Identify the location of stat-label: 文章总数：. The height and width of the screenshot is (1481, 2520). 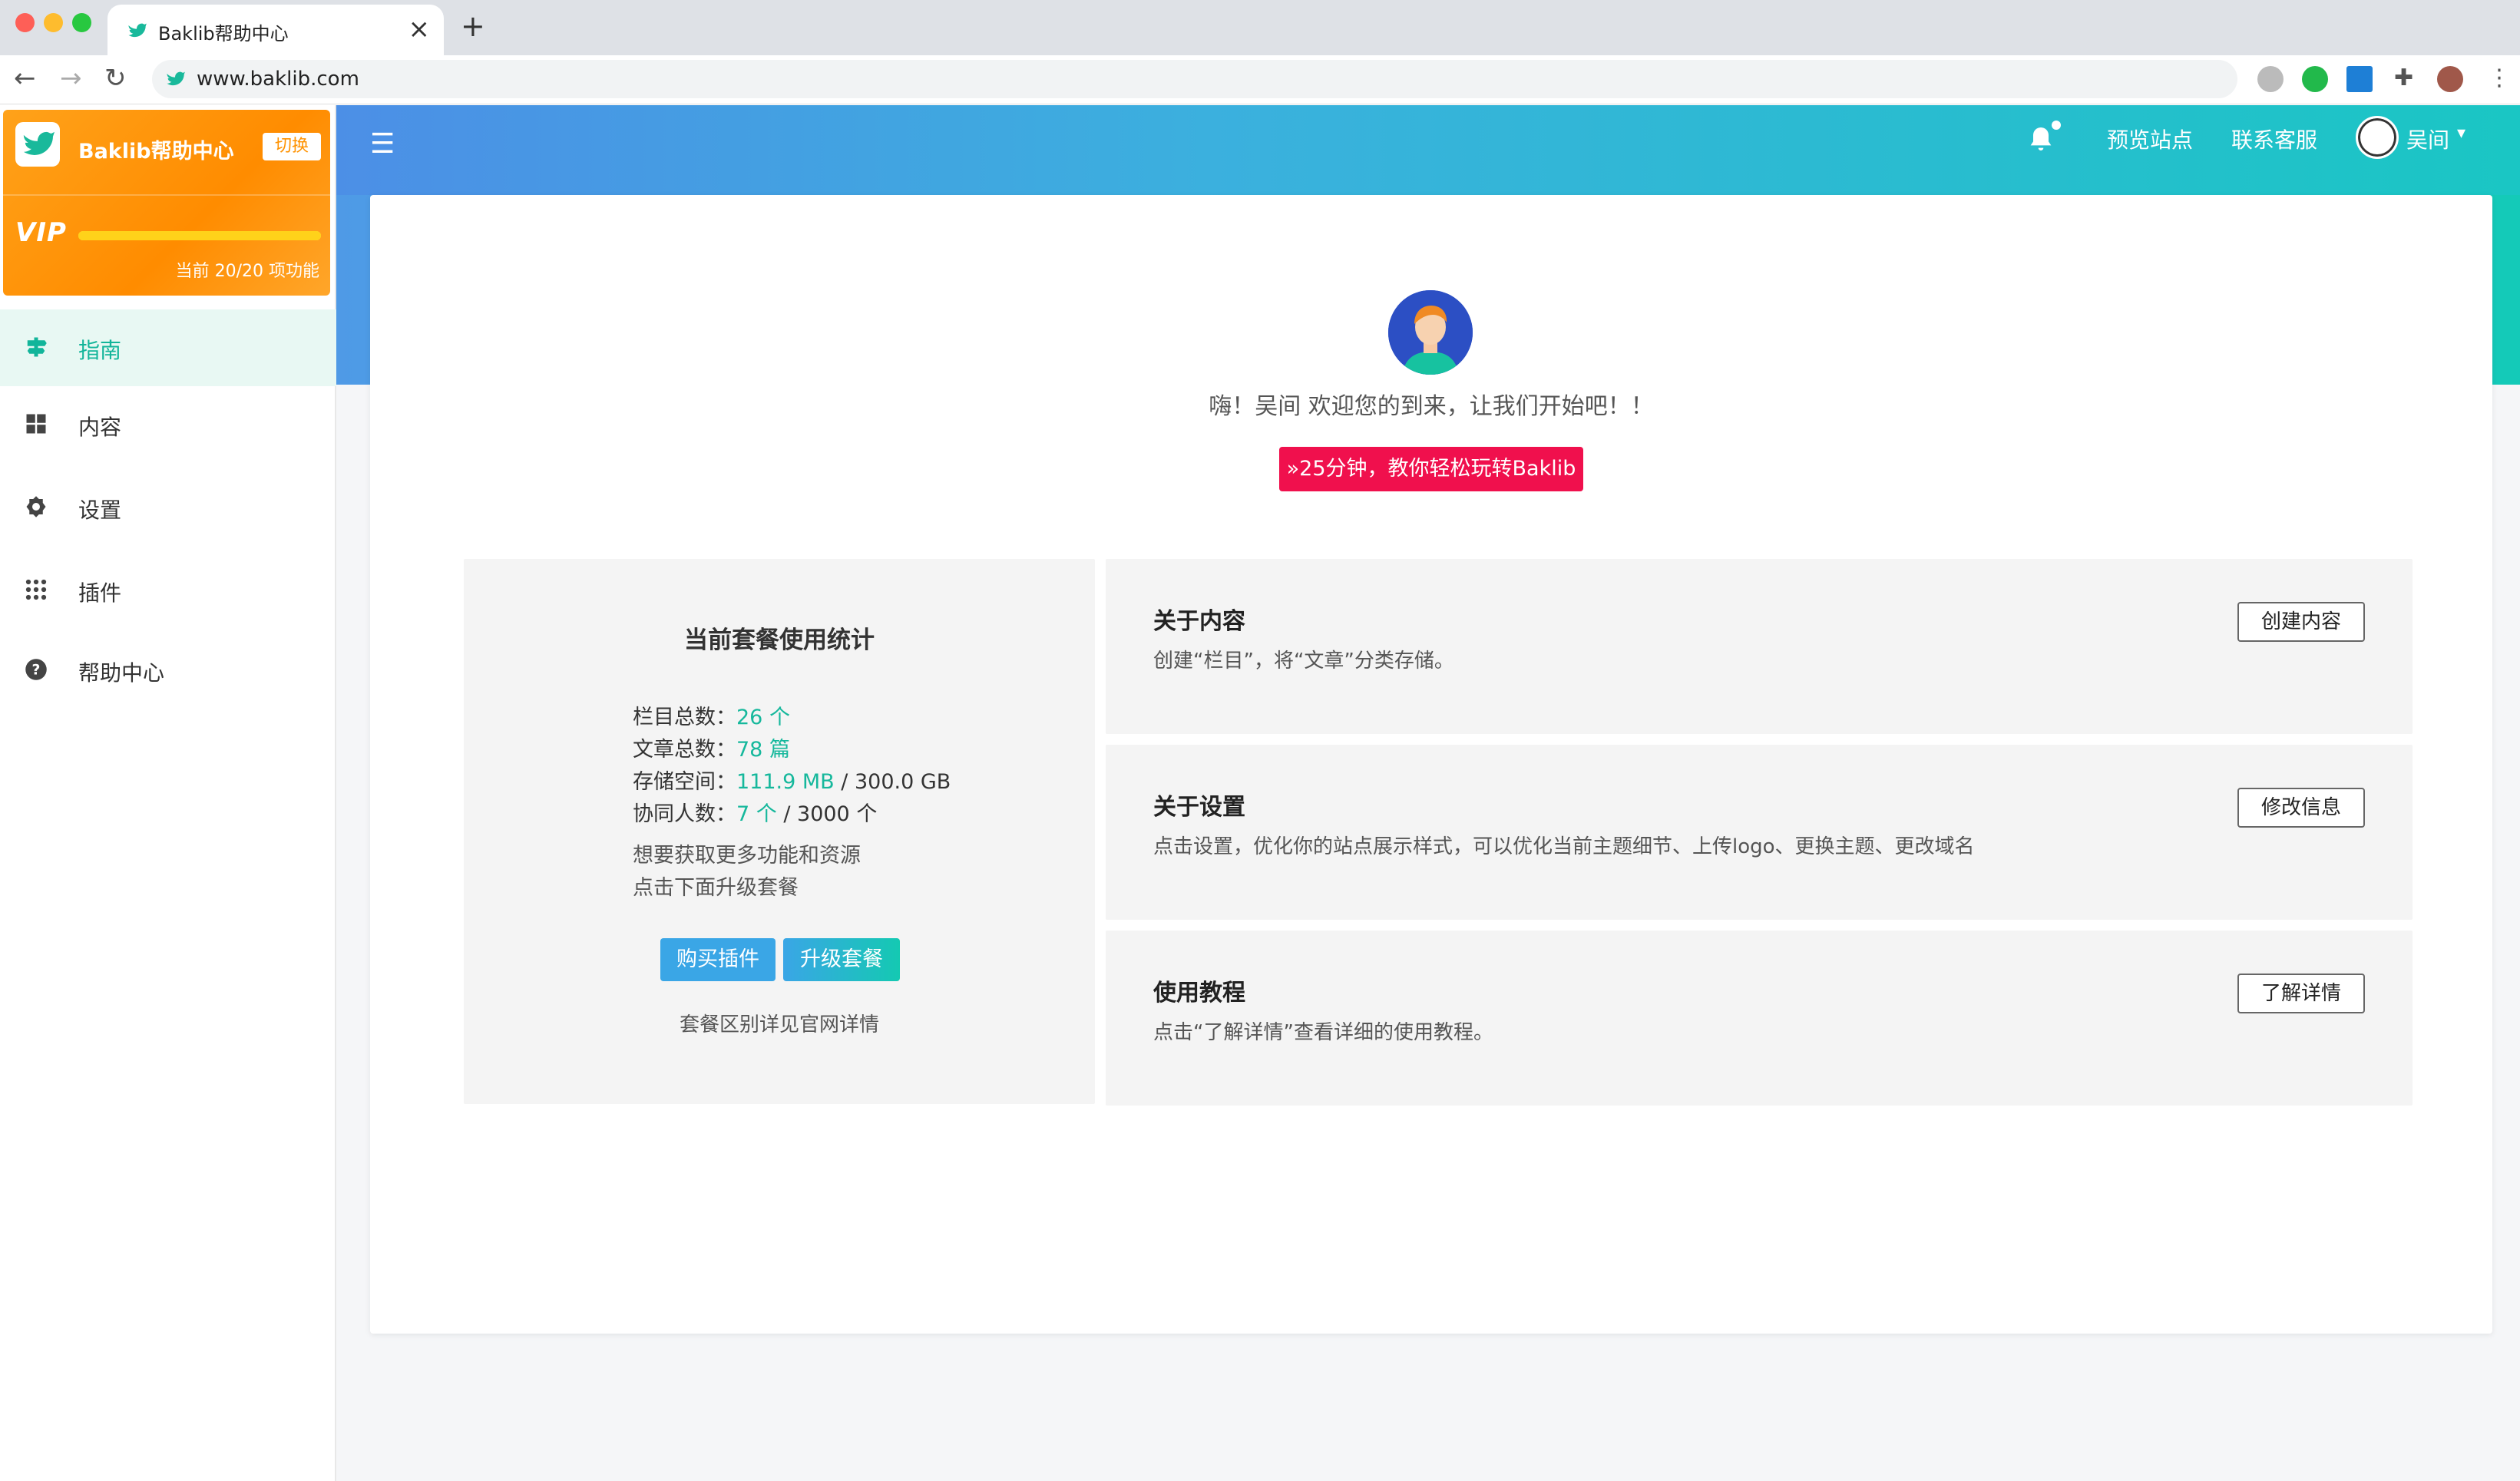
(685, 750).